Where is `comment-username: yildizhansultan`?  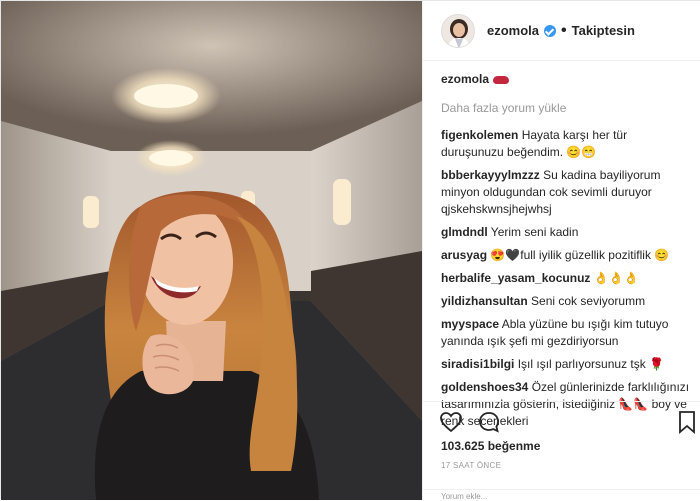 comment-username: yildizhansultan is located at coordinates (484, 301).